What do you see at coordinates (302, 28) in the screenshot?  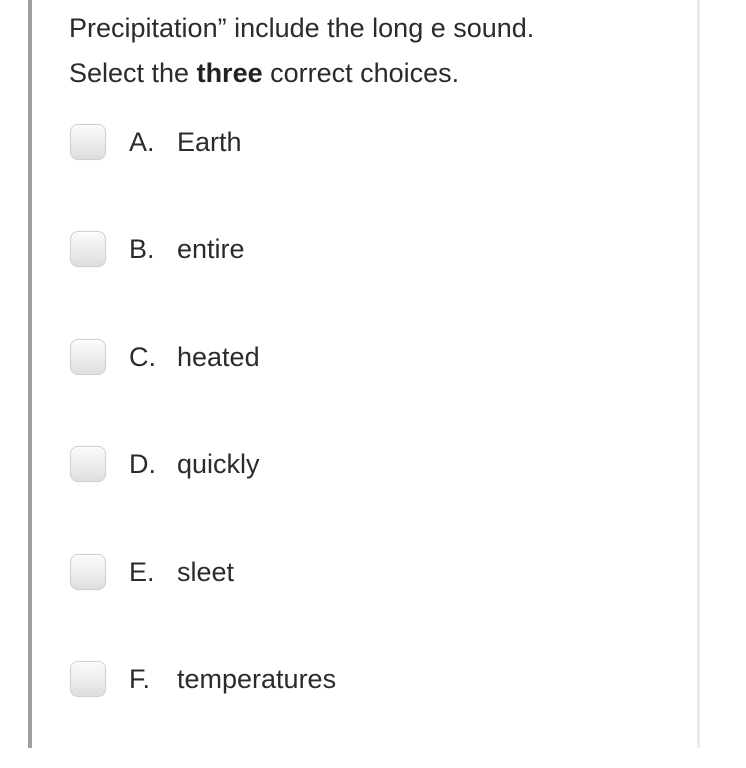 I see `question-line-1: Precipitation” include the long e sound.` at bounding box center [302, 28].